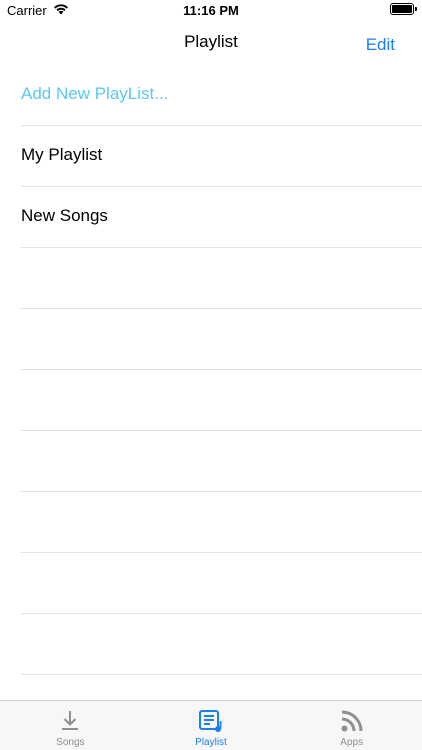 The width and height of the screenshot is (422, 750). I want to click on download-icon, so click(70, 721).